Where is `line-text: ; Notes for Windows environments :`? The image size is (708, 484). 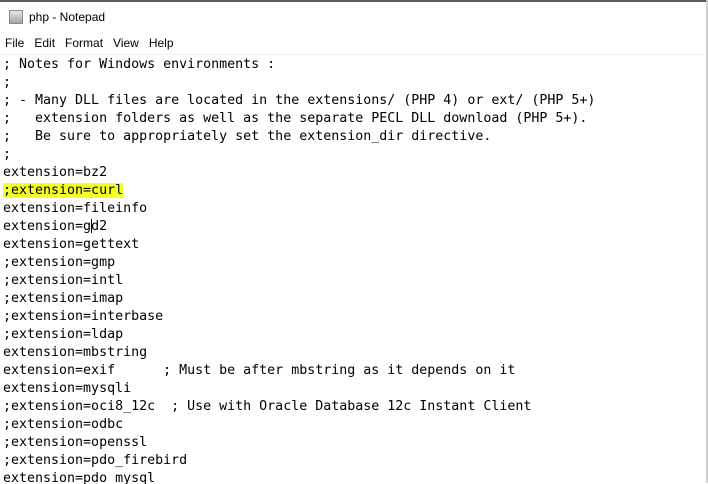 line-text: ; Notes for Windows environments : is located at coordinates (139, 64).